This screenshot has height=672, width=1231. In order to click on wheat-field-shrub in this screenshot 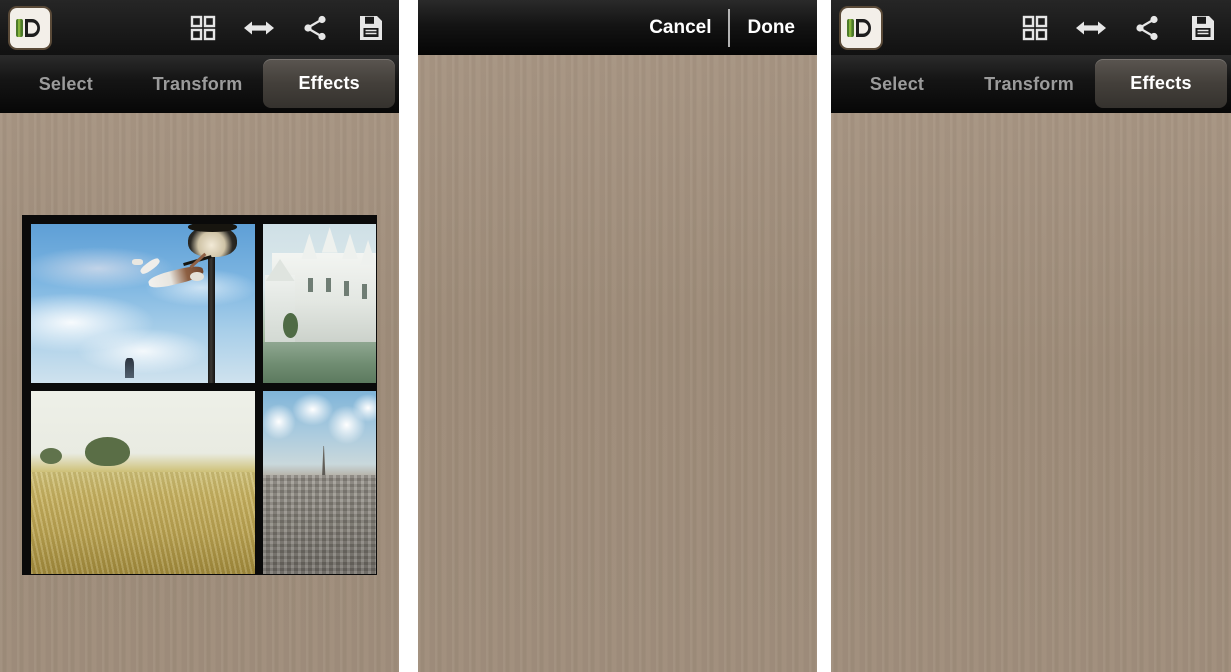, I will do `click(51, 456)`.